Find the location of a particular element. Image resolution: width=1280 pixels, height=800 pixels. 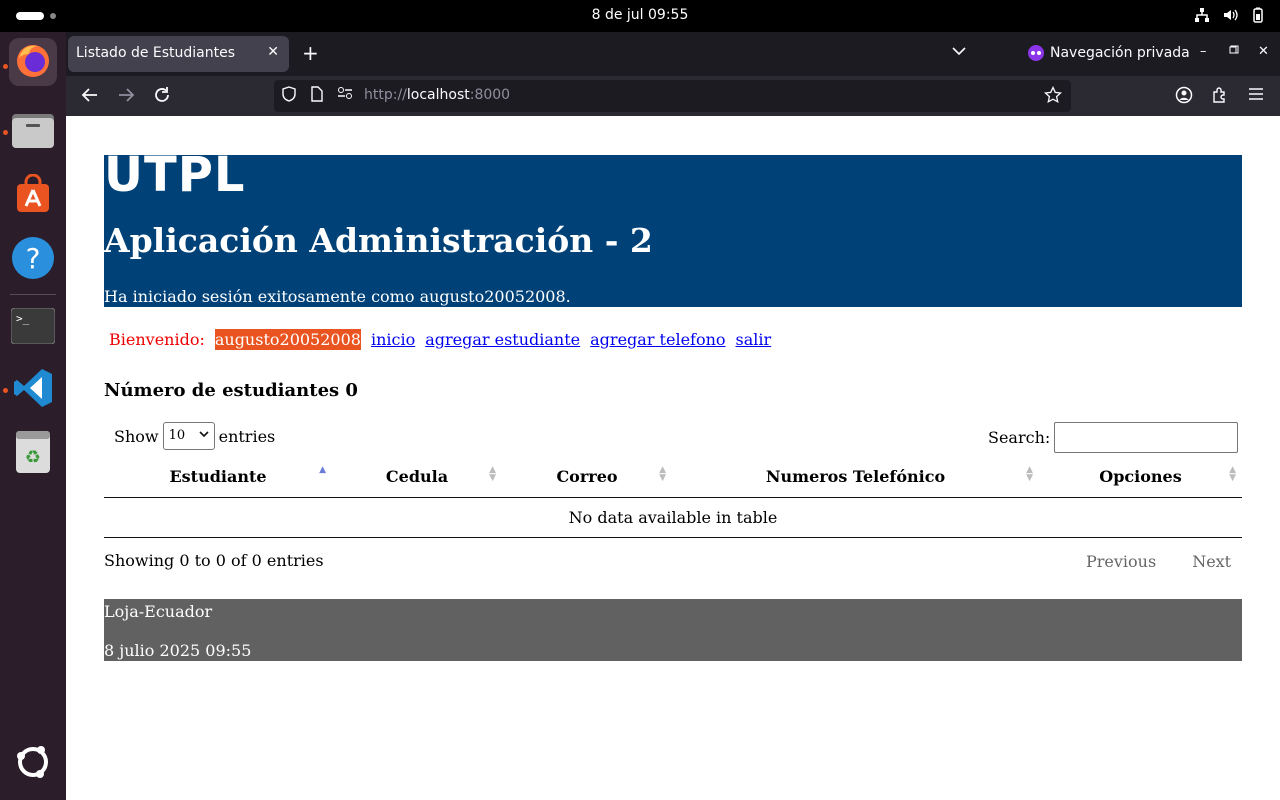

dock-vscode is located at coordinates (33, 390).